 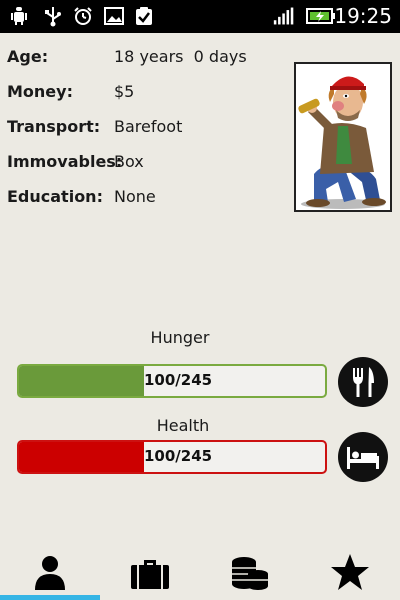 I want to click on nav-profile-tab, so click(x=50, y=568).